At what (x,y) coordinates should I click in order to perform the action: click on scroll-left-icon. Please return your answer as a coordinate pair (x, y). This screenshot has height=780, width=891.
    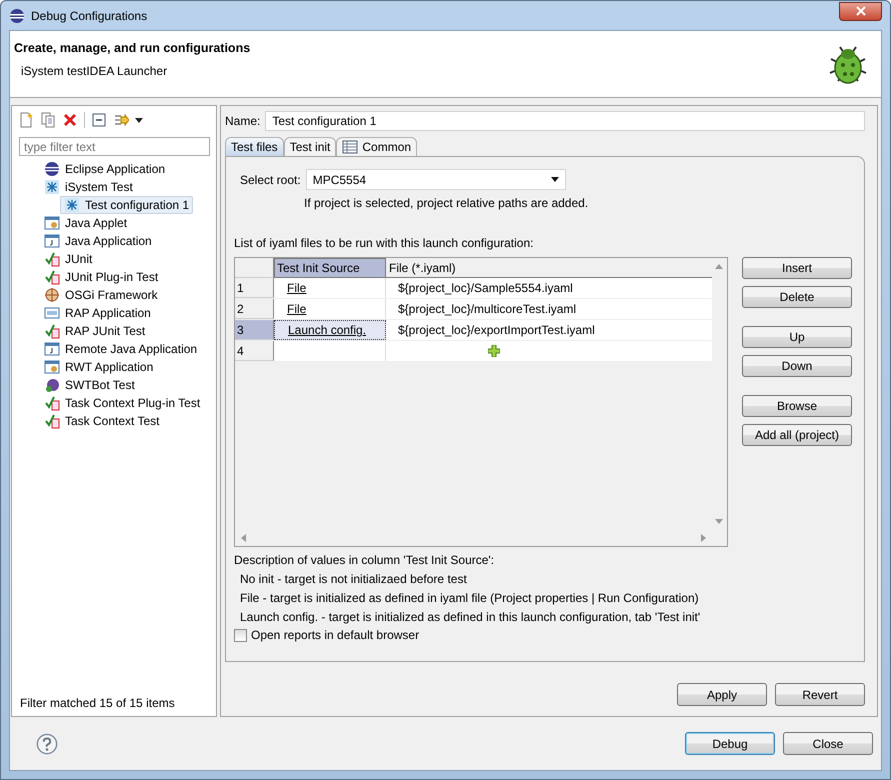
    Looking at the image, I should click on (243, 538).